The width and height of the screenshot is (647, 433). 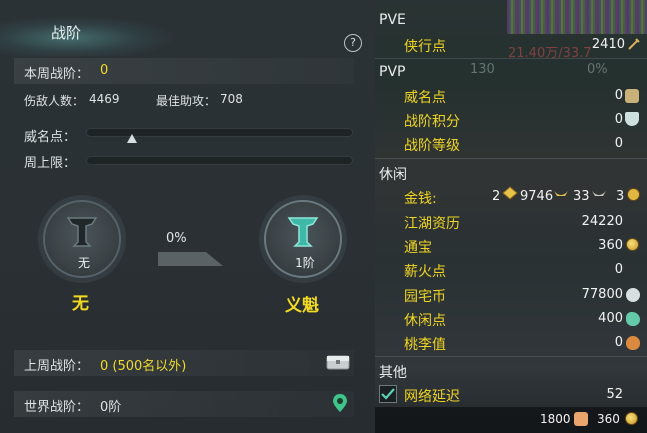 What do you see at coordinates (420, 199) in the screenshot?
I see `money-label: 金钱:` at bounding box center [420, 199].